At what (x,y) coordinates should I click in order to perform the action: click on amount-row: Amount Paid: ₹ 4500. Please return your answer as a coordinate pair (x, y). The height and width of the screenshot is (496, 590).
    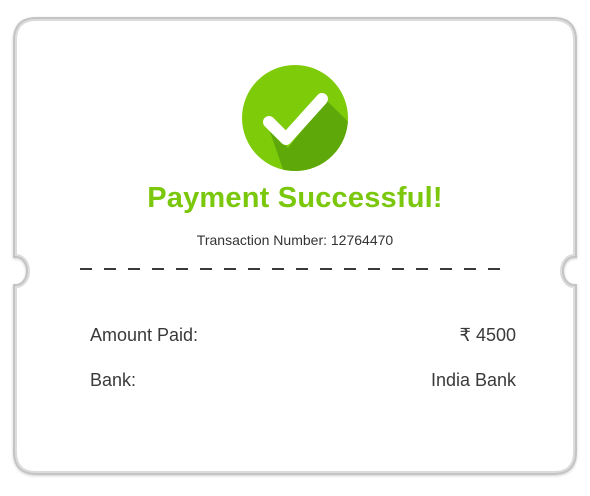
    Looking at the image, I should click on (303, 335).